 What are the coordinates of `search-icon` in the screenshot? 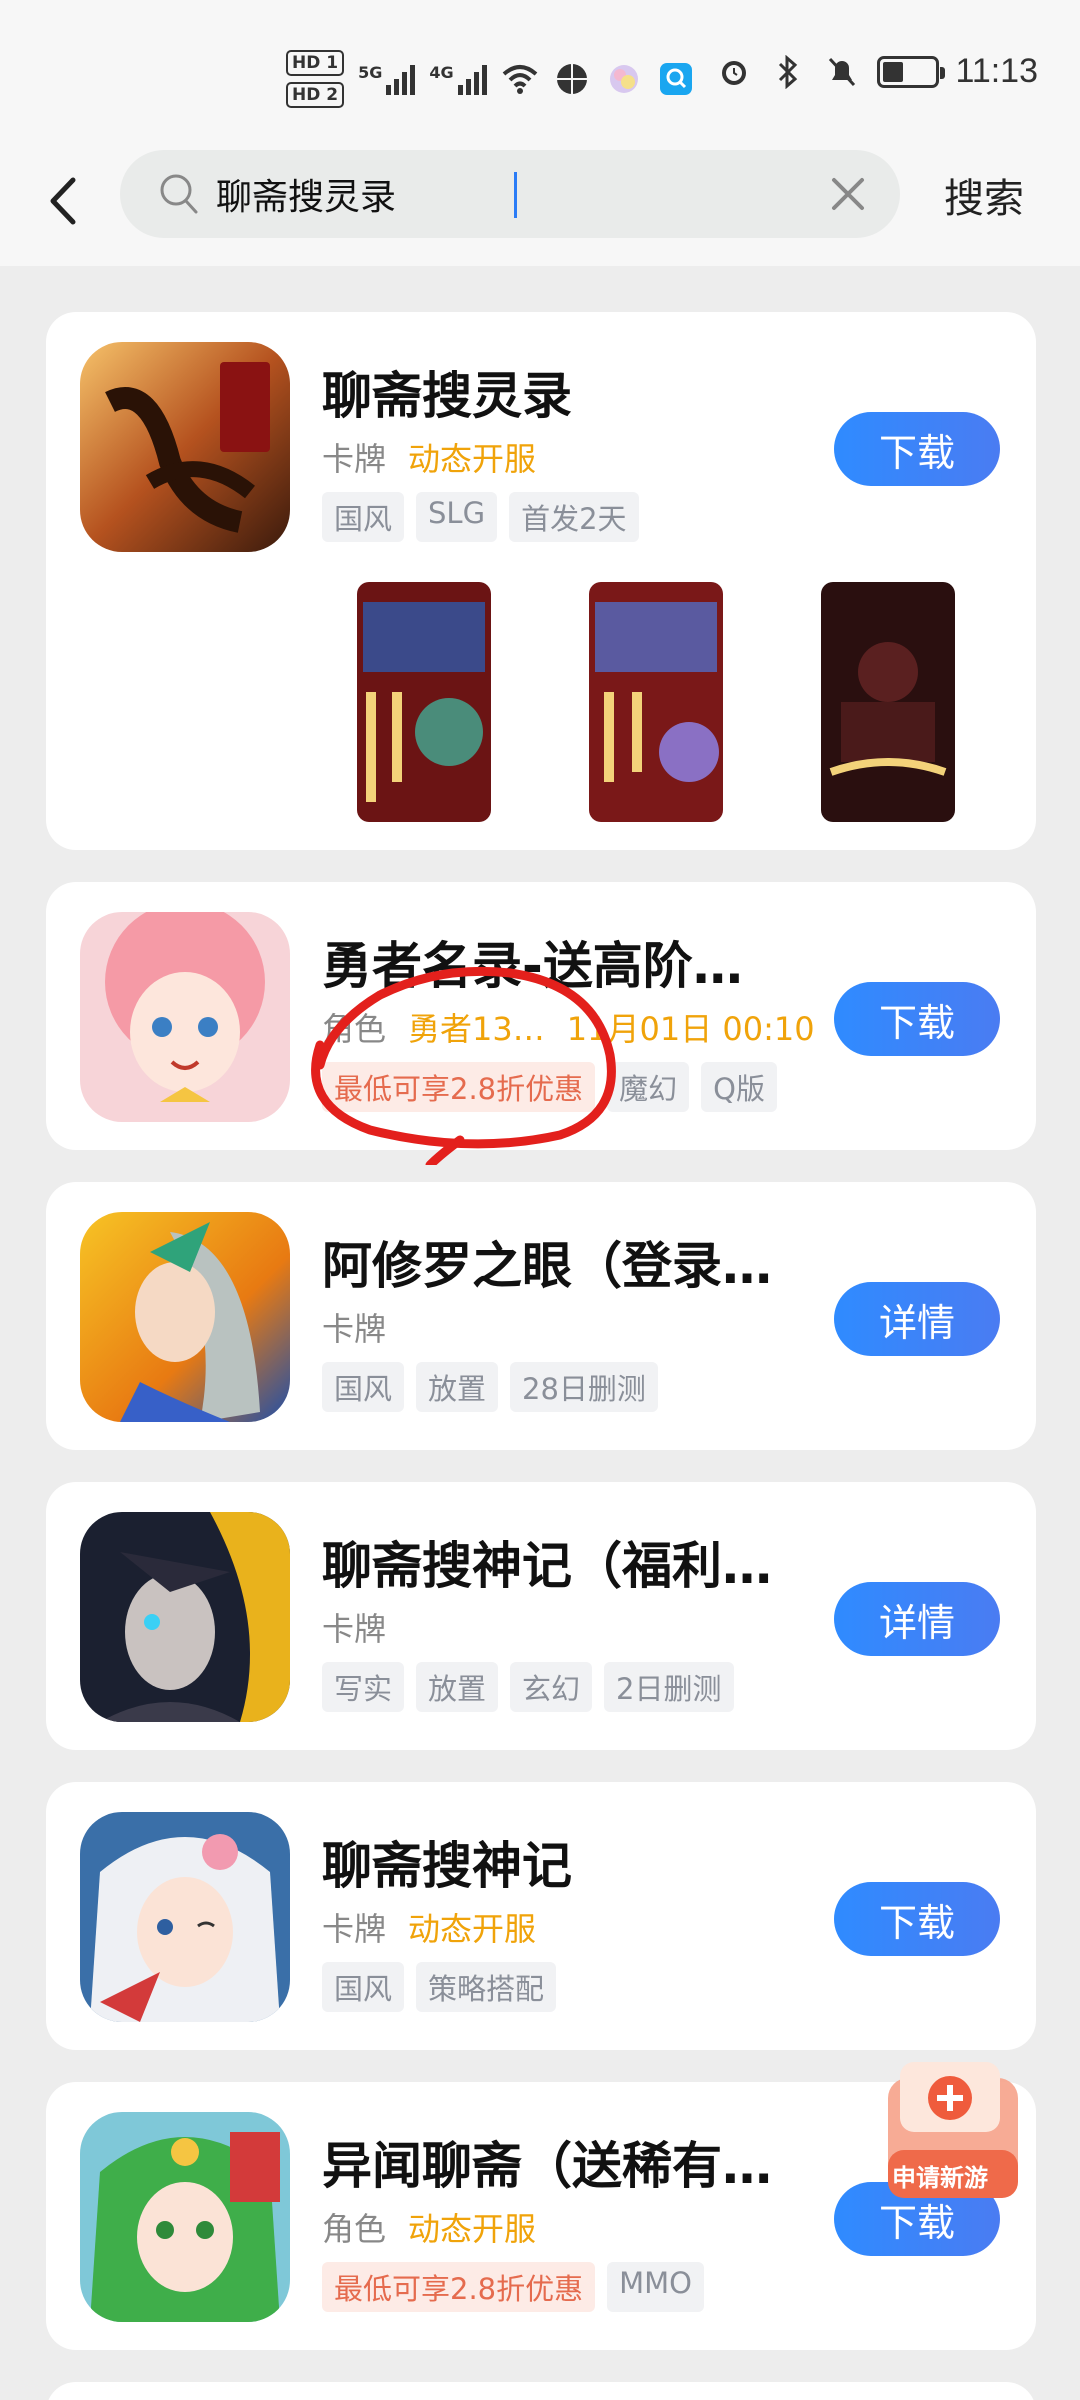 It's located at (179, 194).